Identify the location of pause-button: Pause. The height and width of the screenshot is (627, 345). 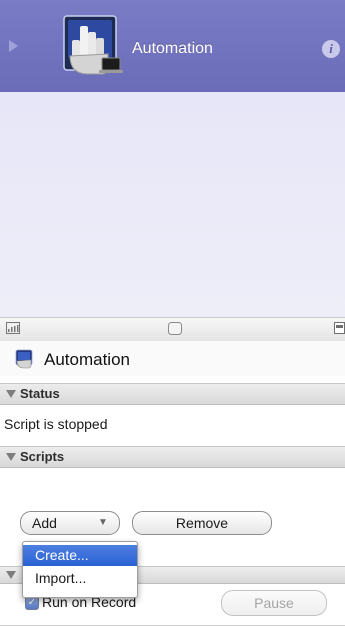
(274, 603).